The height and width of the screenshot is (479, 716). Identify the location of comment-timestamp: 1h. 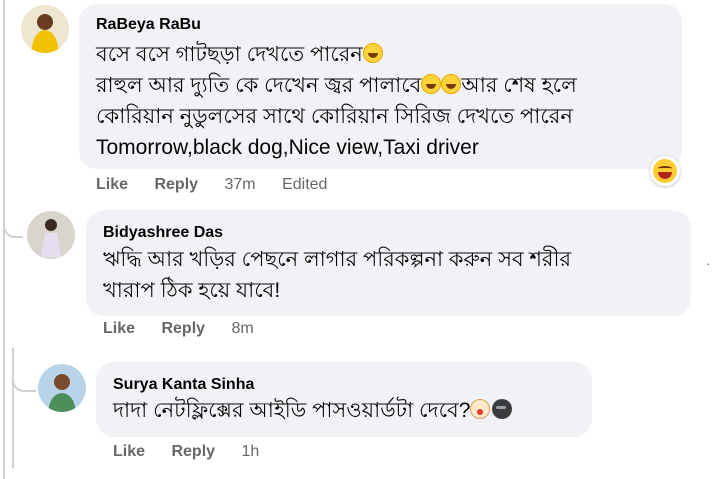
(251, 451).